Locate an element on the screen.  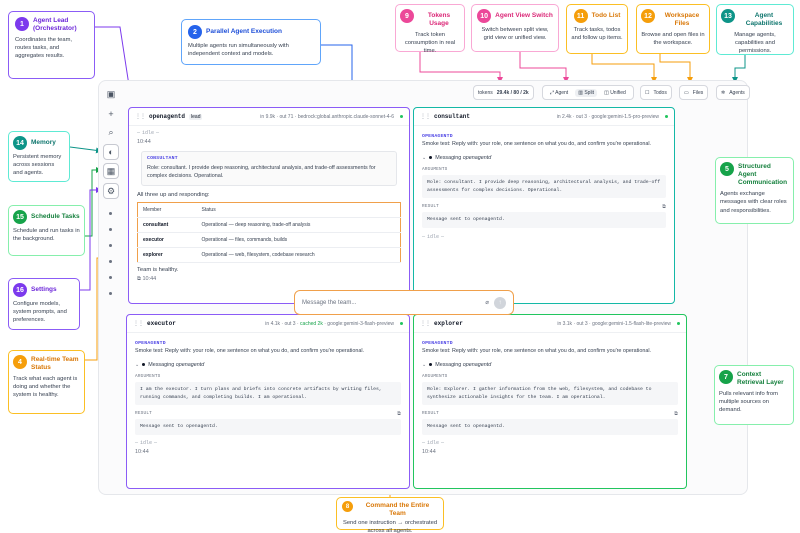
member-name: explorer is located at coordinates (167, 255).